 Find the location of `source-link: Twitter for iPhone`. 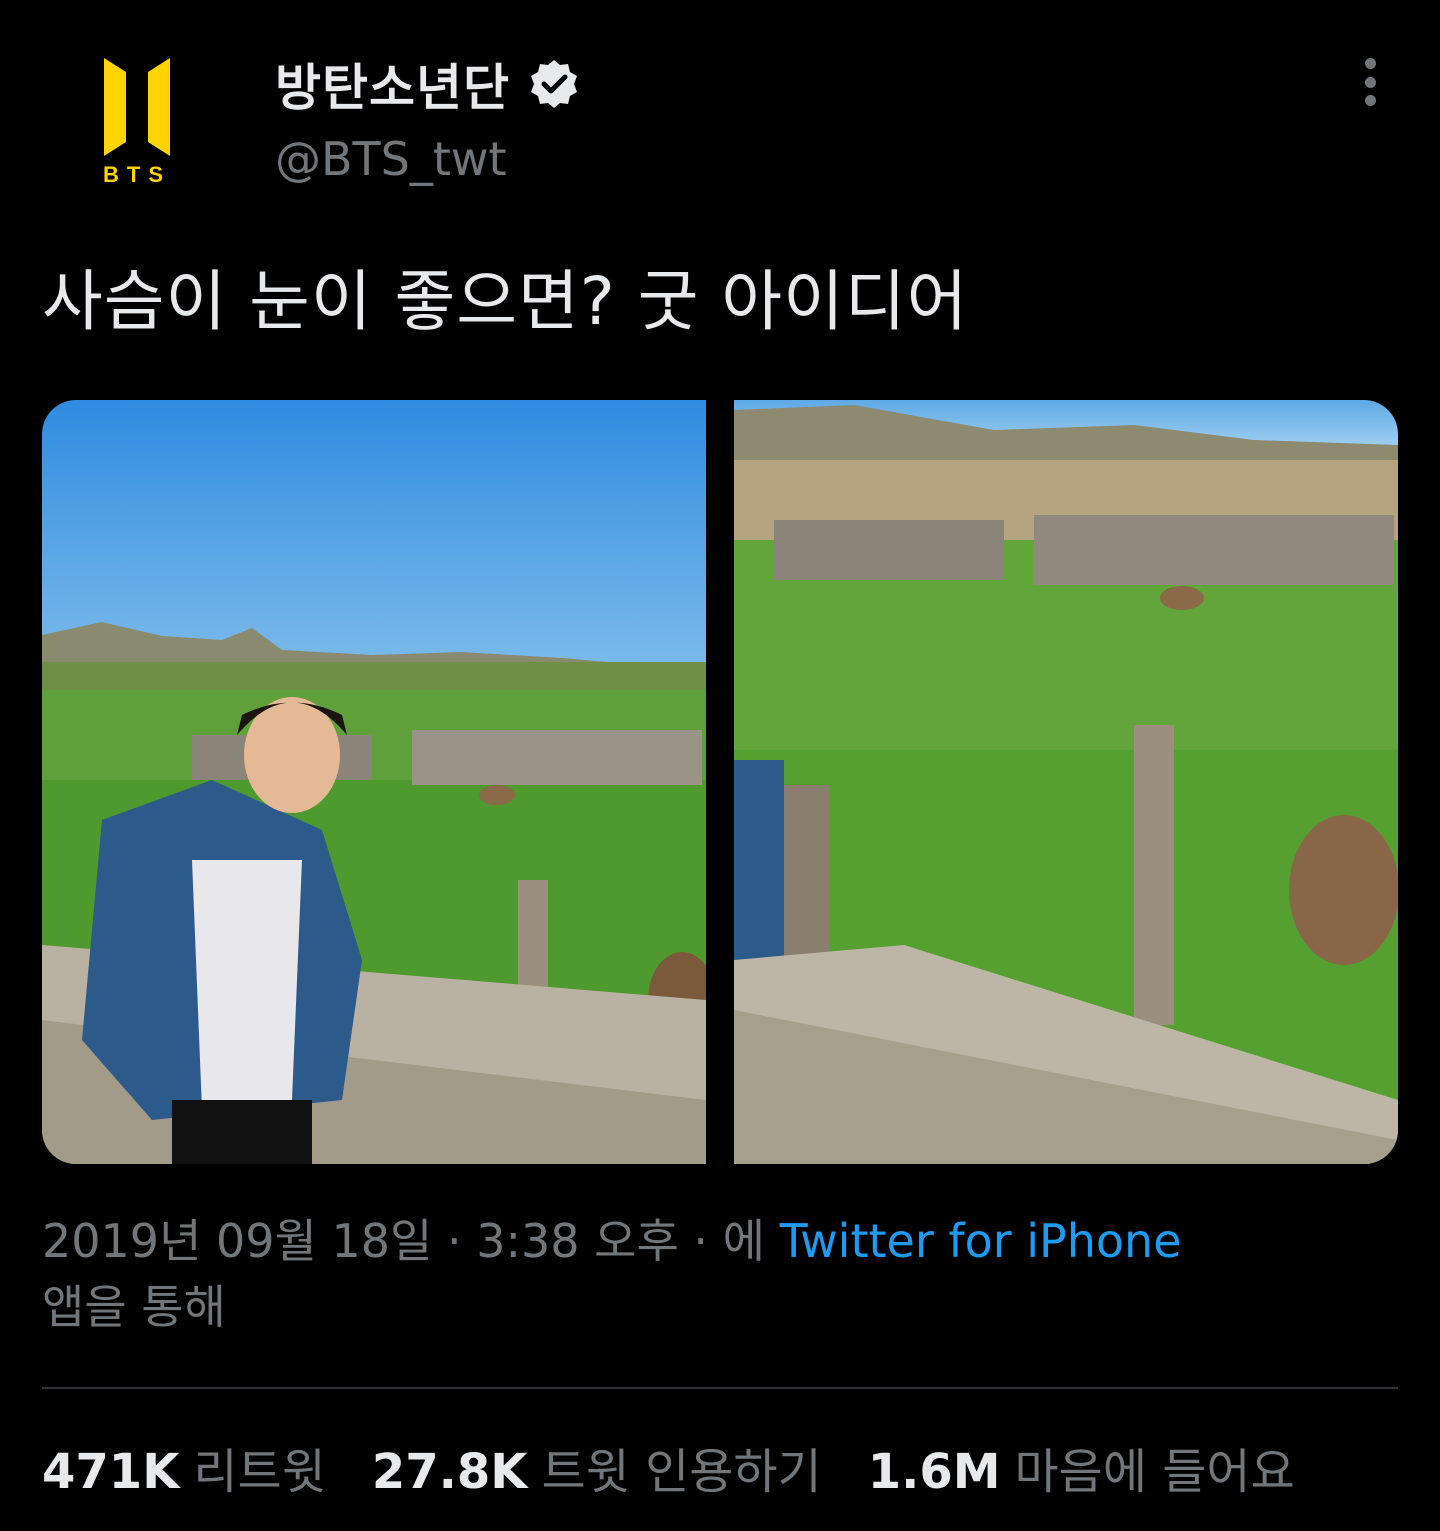

source-link: Twitter for iPhone is located at coordinates (981, 1241).